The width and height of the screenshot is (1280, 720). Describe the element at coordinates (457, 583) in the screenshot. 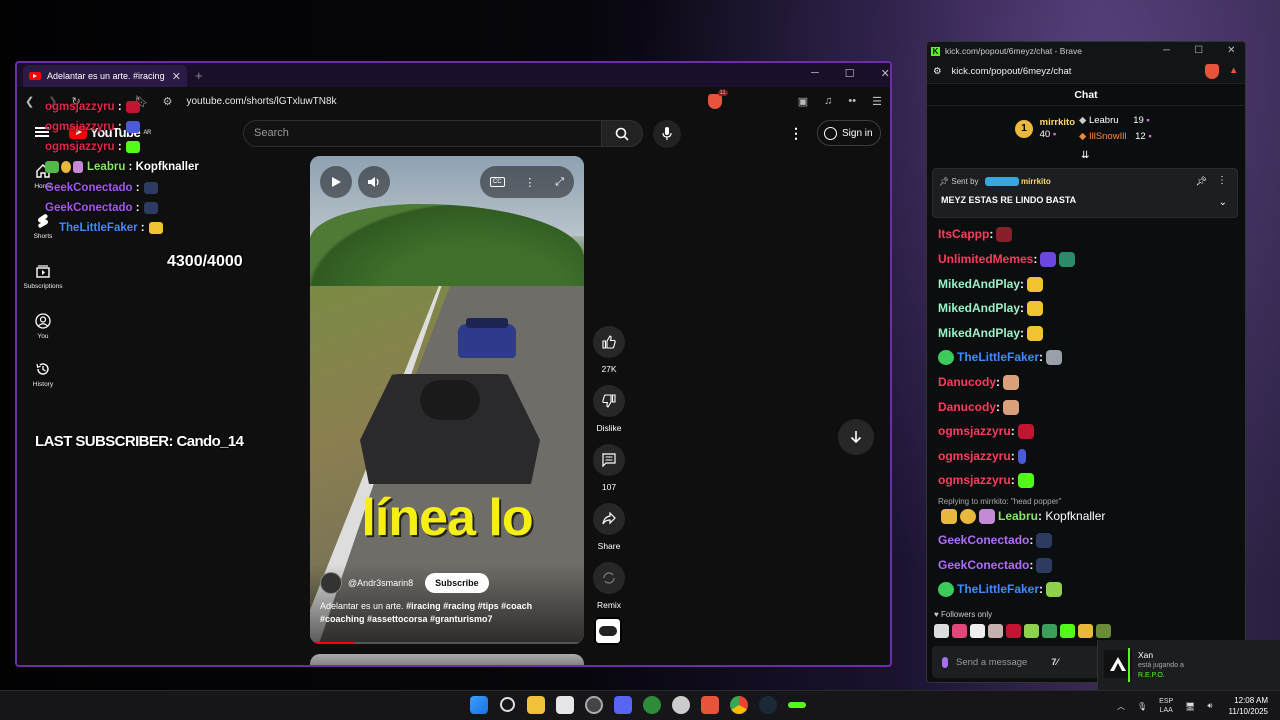

I see `subscribe-button: Subscribe` at that location.